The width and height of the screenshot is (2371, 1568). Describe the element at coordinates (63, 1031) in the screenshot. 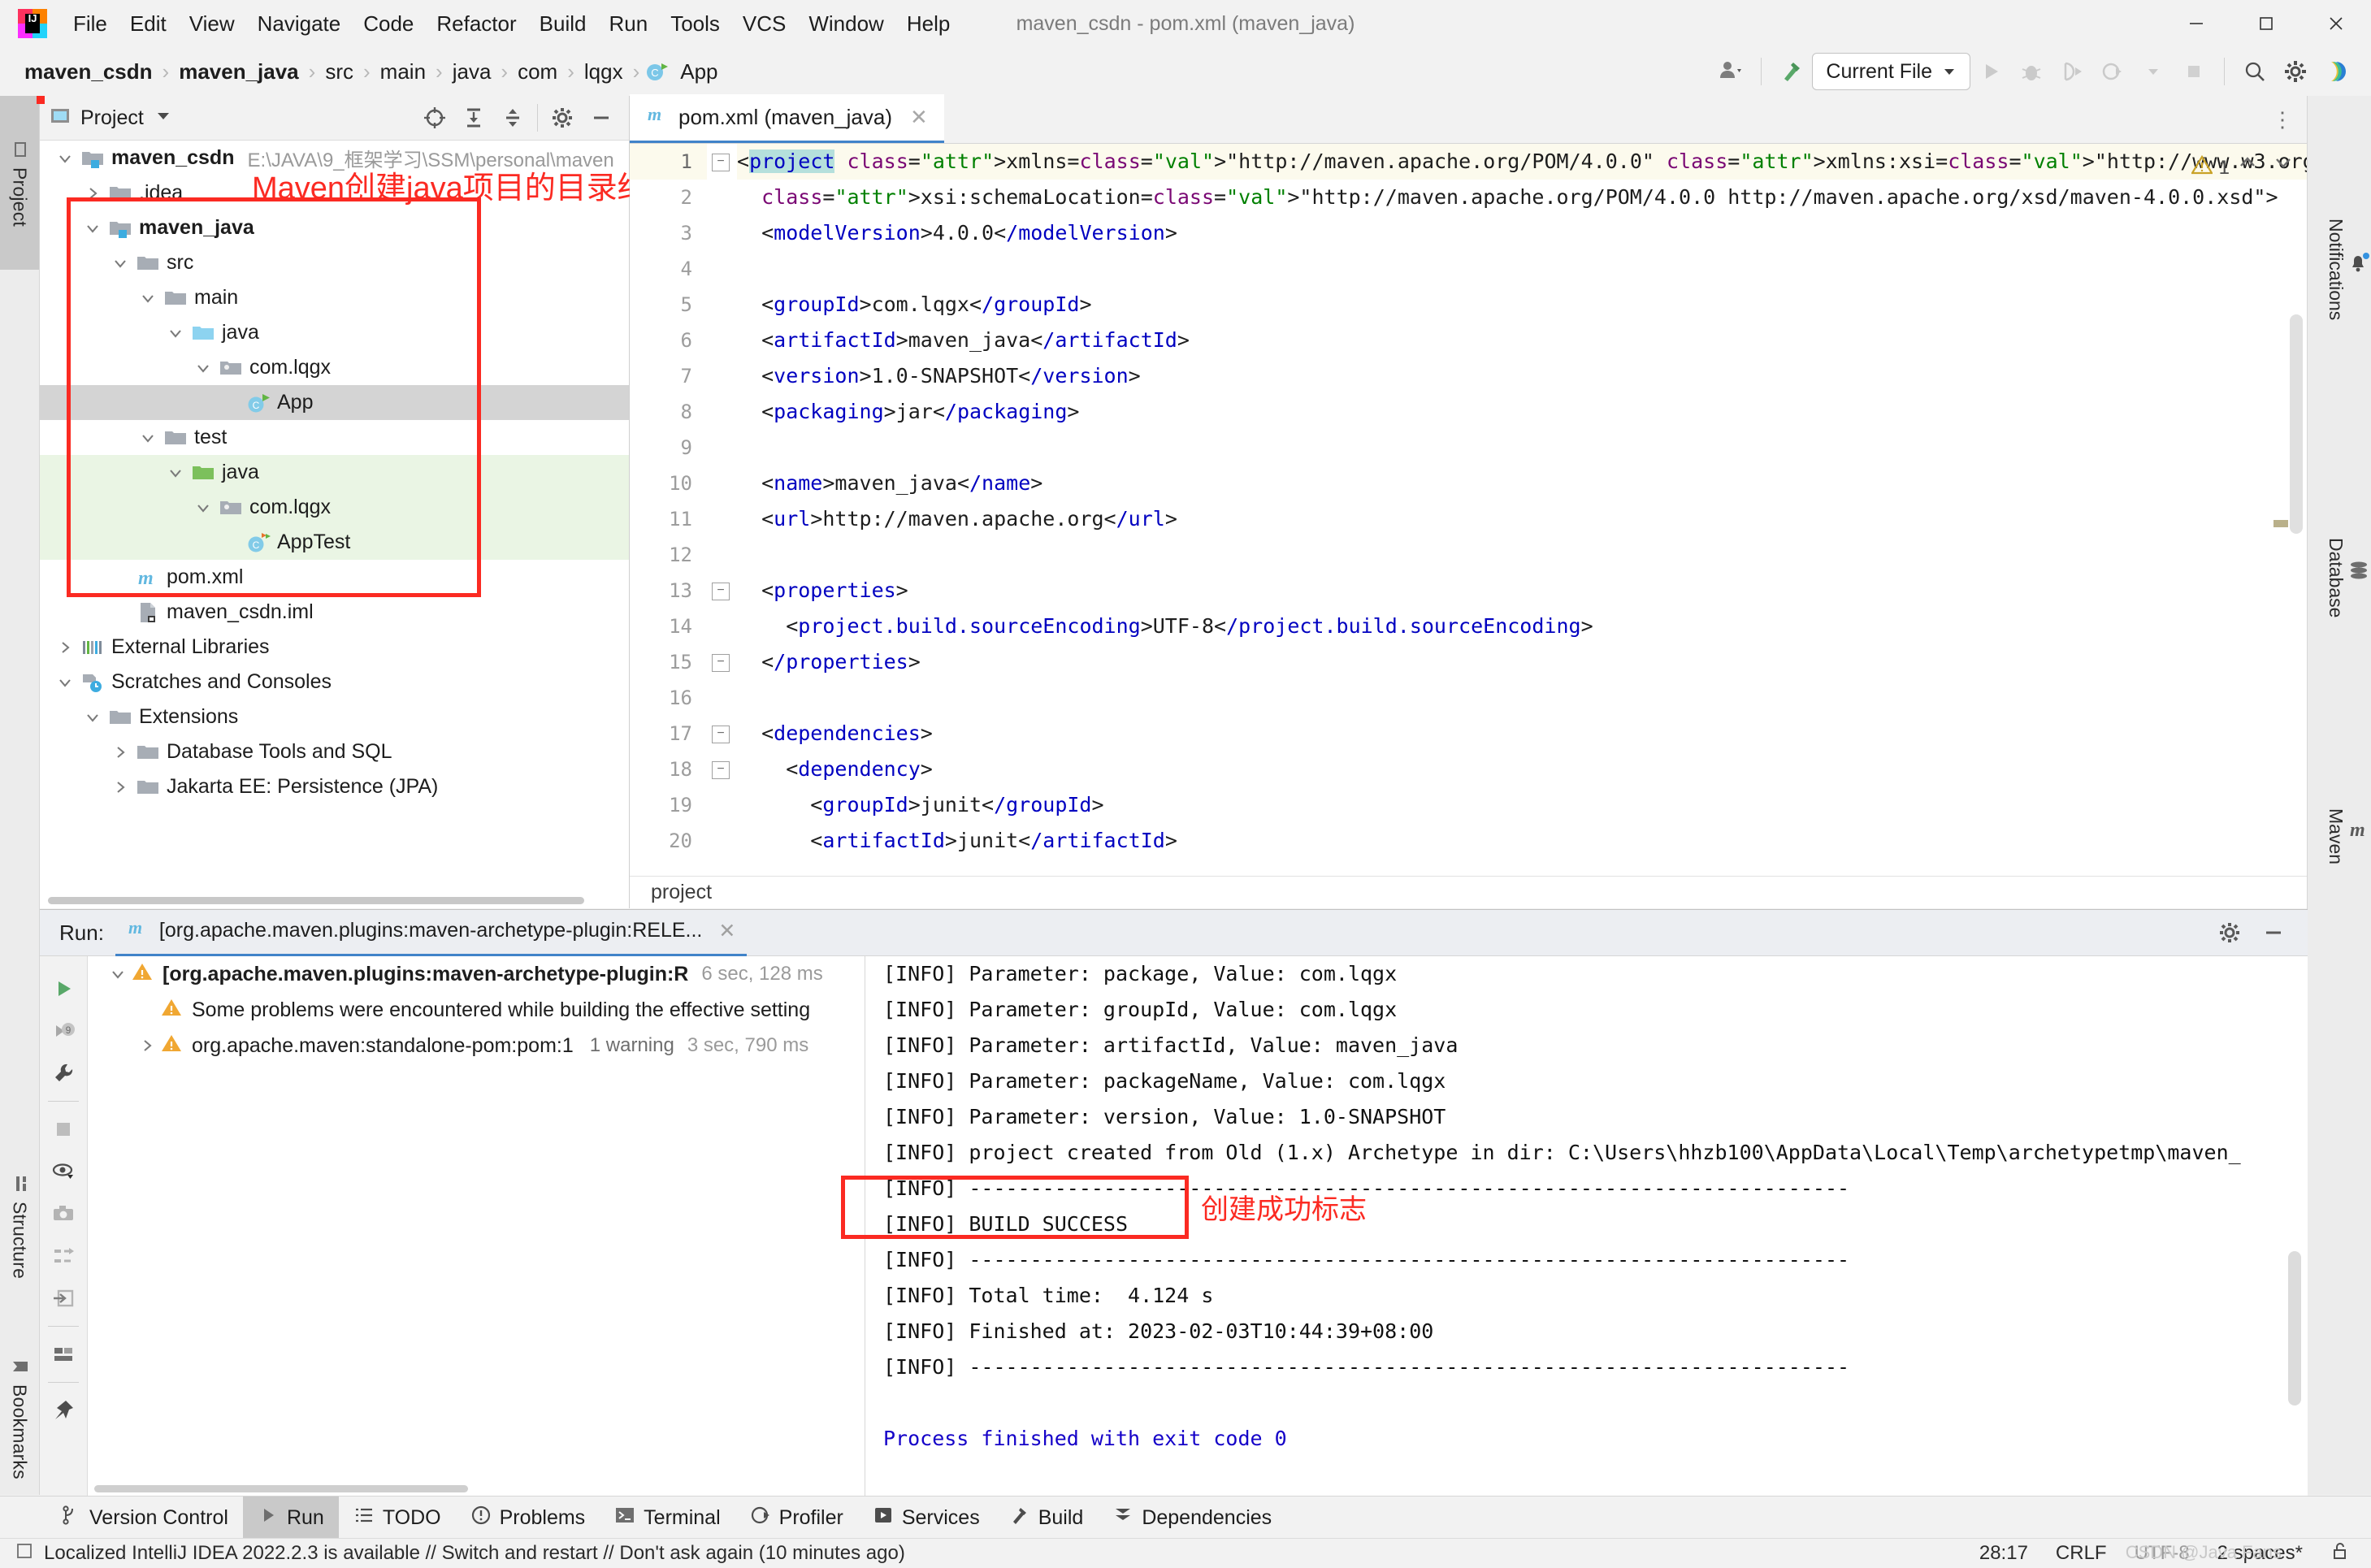

I see `rerun-failed-tests-icon: 9` at that location.